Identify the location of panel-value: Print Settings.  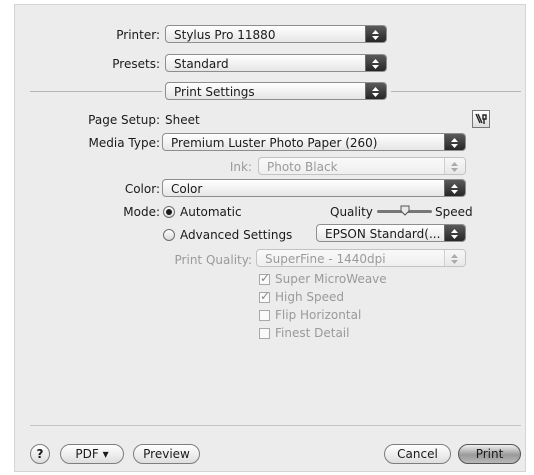
(214, 92).